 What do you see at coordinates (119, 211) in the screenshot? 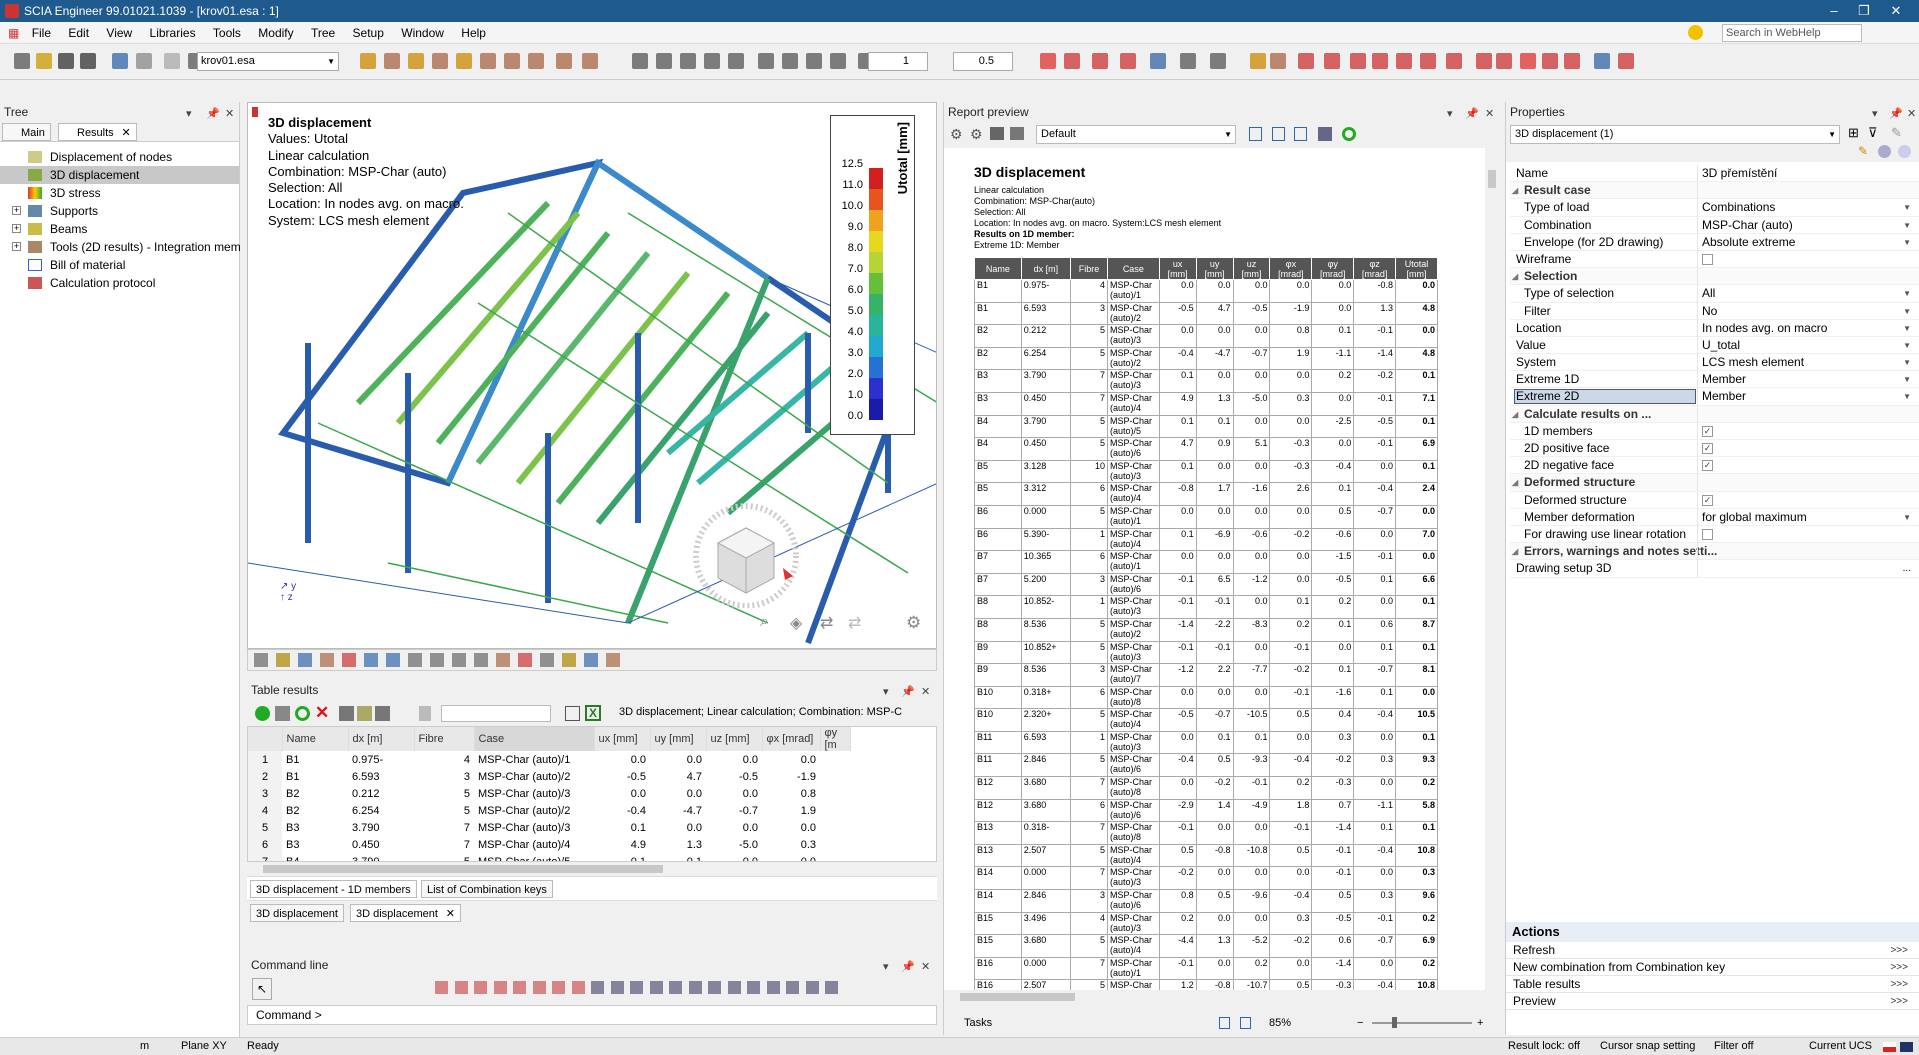
I see `tree-item-supports: + Supports` at bounding box center [119, 211].